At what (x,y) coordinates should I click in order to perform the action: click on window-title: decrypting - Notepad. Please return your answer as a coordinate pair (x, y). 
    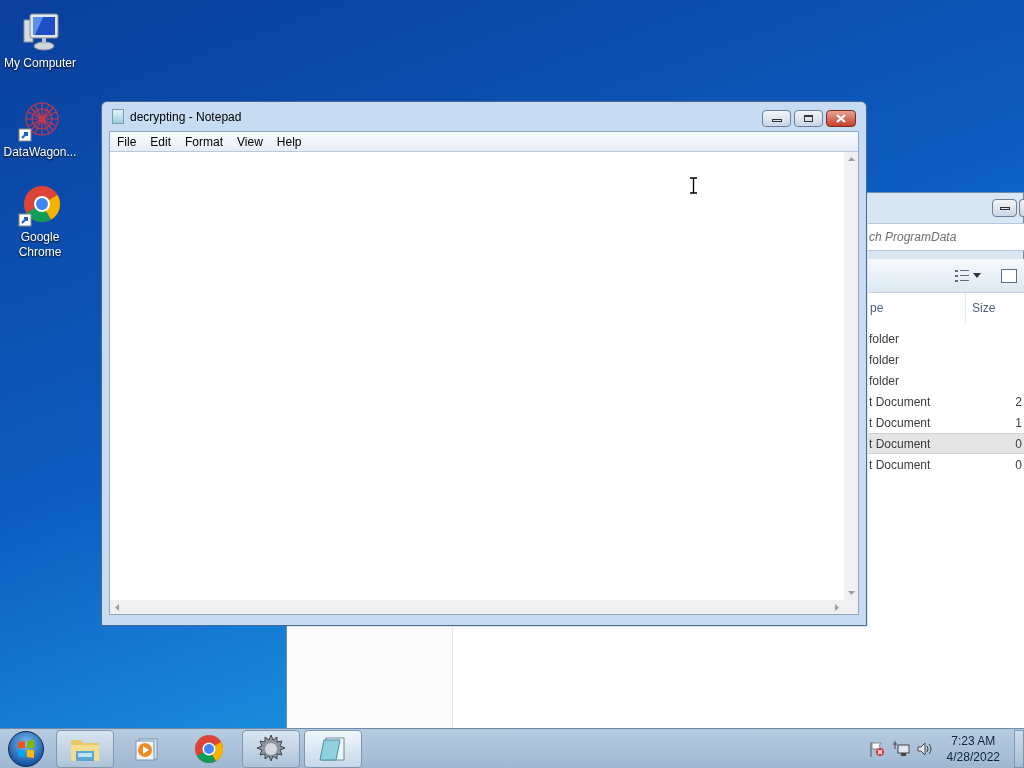
    Looking at the image, I should click on (186, 117).